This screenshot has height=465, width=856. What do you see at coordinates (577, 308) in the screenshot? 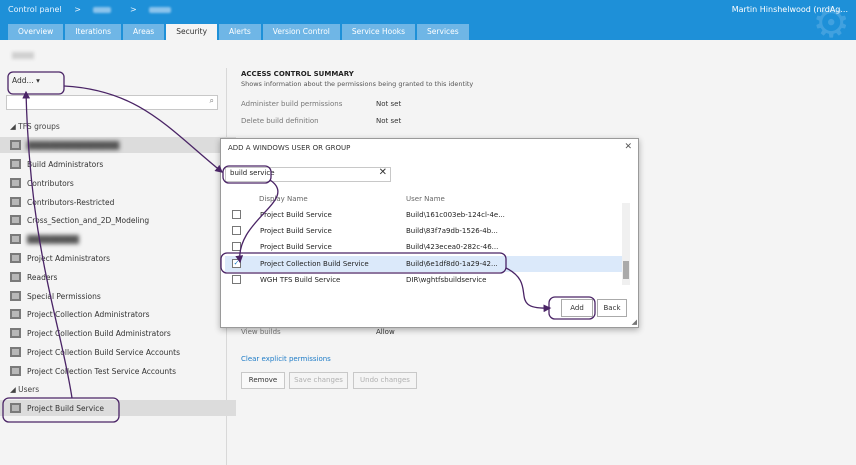
I see `add-user-button: Add` at bounding box center [577, 308].